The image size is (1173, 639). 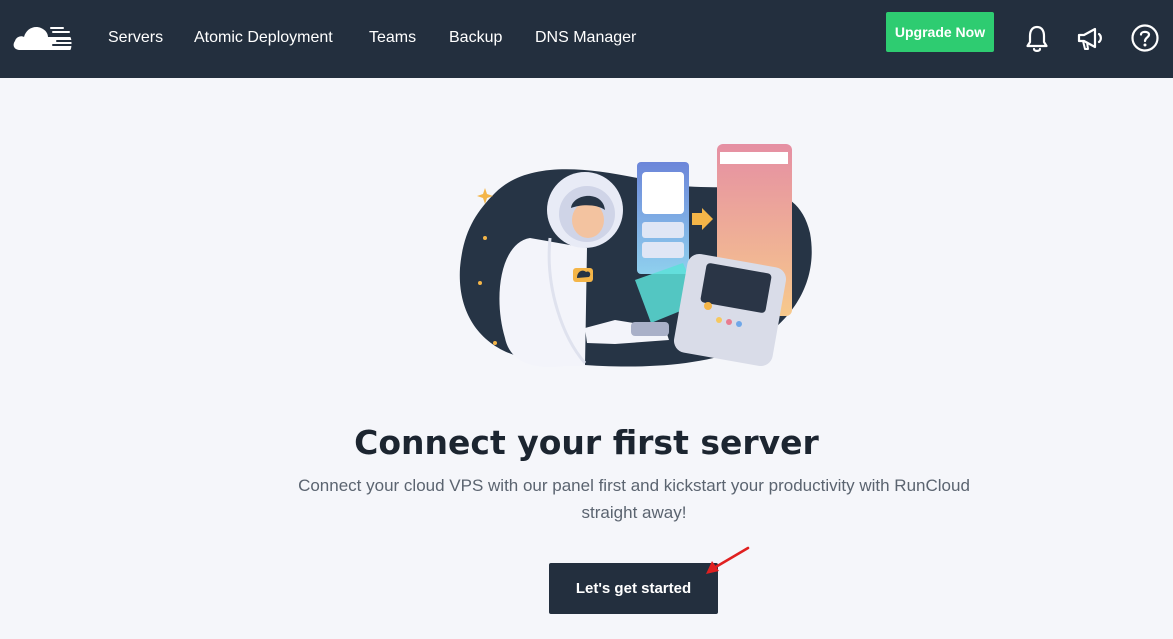 I want to click on nav-link-teams: Teams, so click(x=392, y=38).